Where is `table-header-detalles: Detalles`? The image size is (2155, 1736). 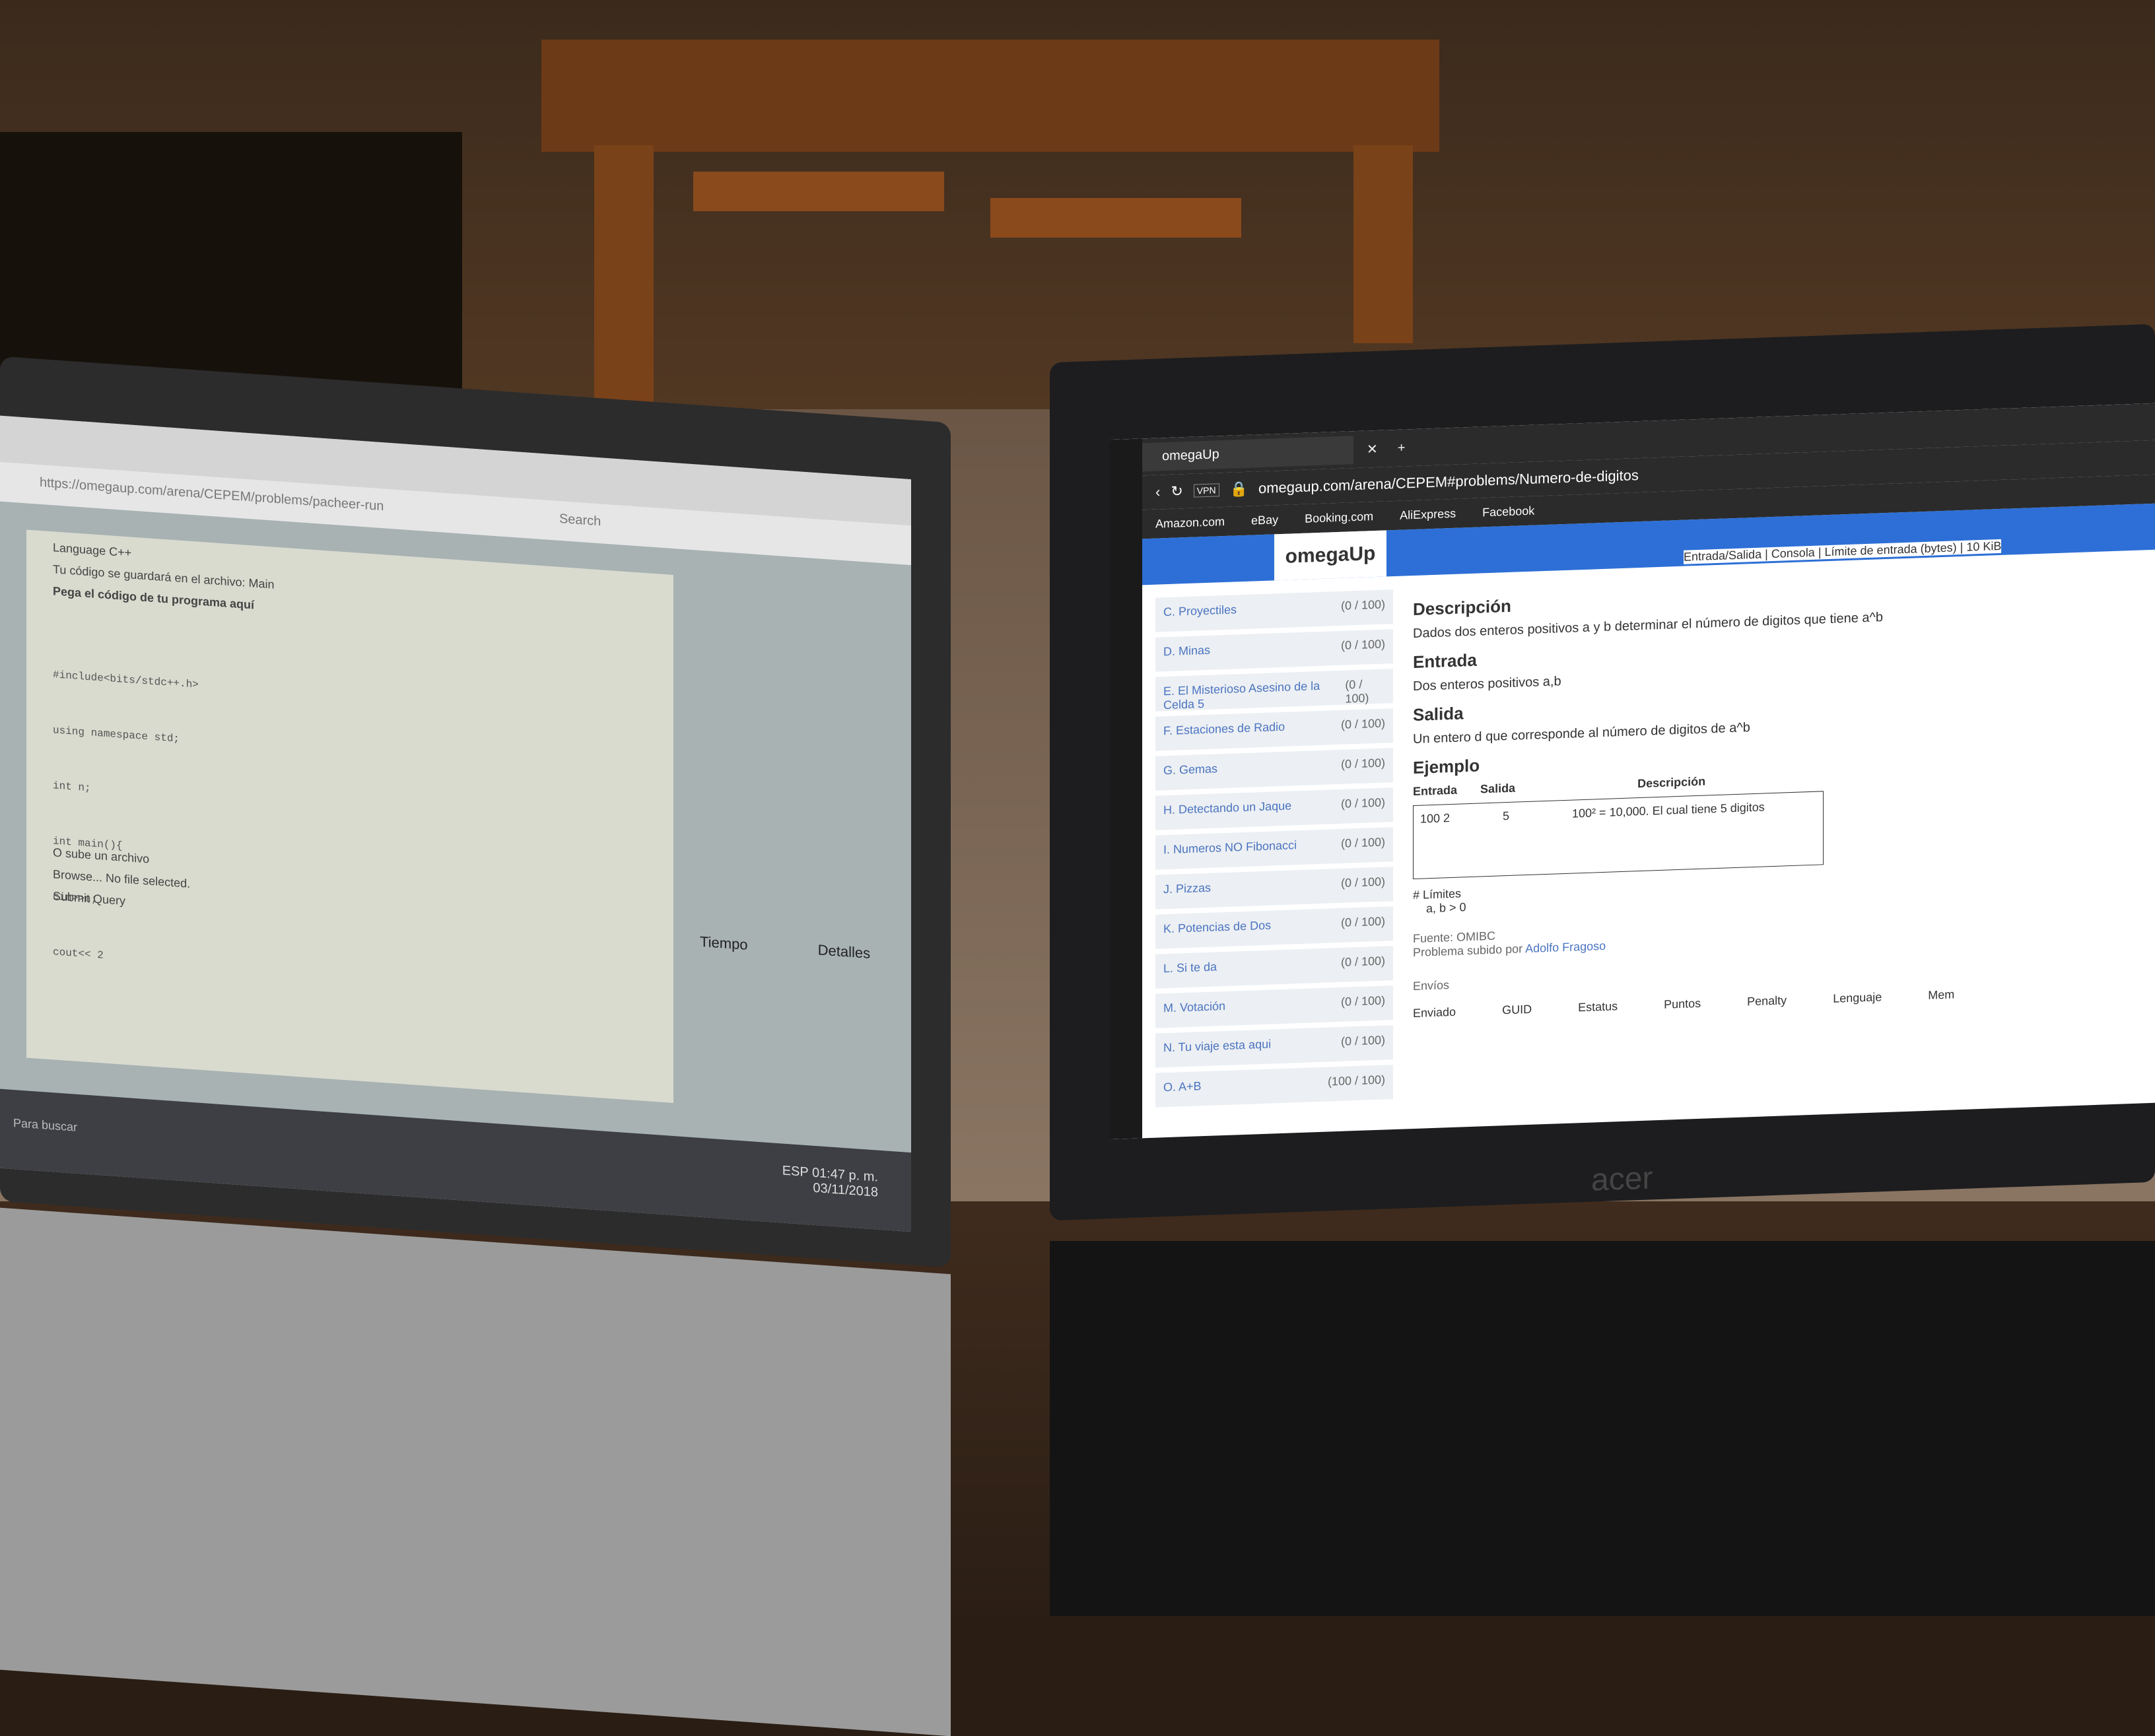
table-header-detalles: Detalles is located at coordinates (844, 951).